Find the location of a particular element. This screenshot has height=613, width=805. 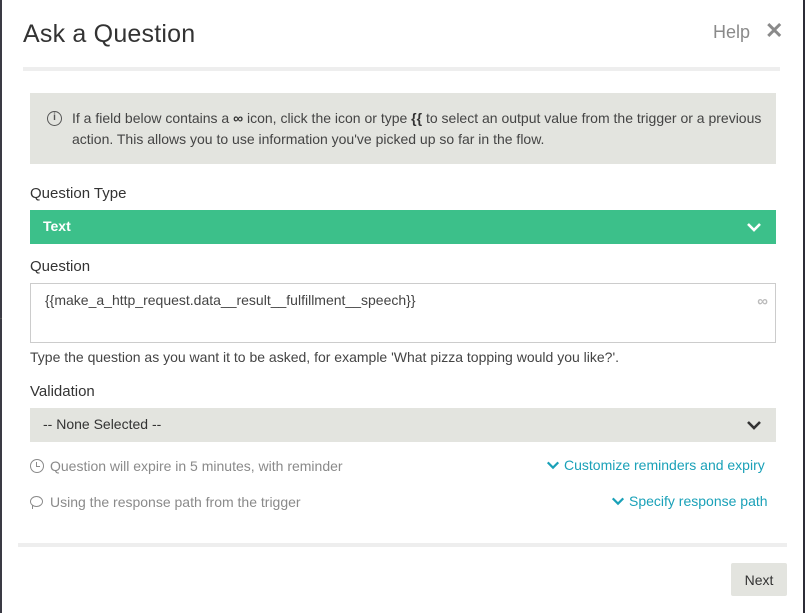

question-type-select: Text is located at coordinates (403, 227).